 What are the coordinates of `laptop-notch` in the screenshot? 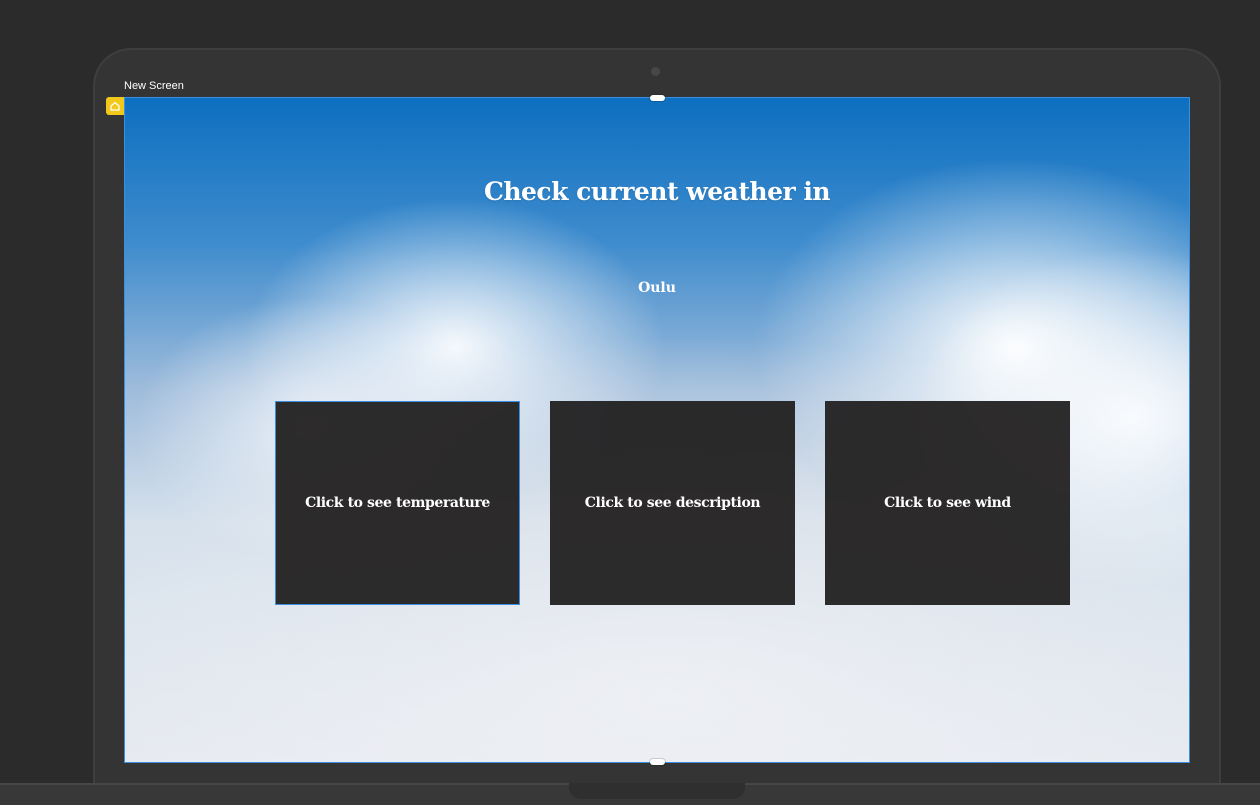 It's located at (657, 791).